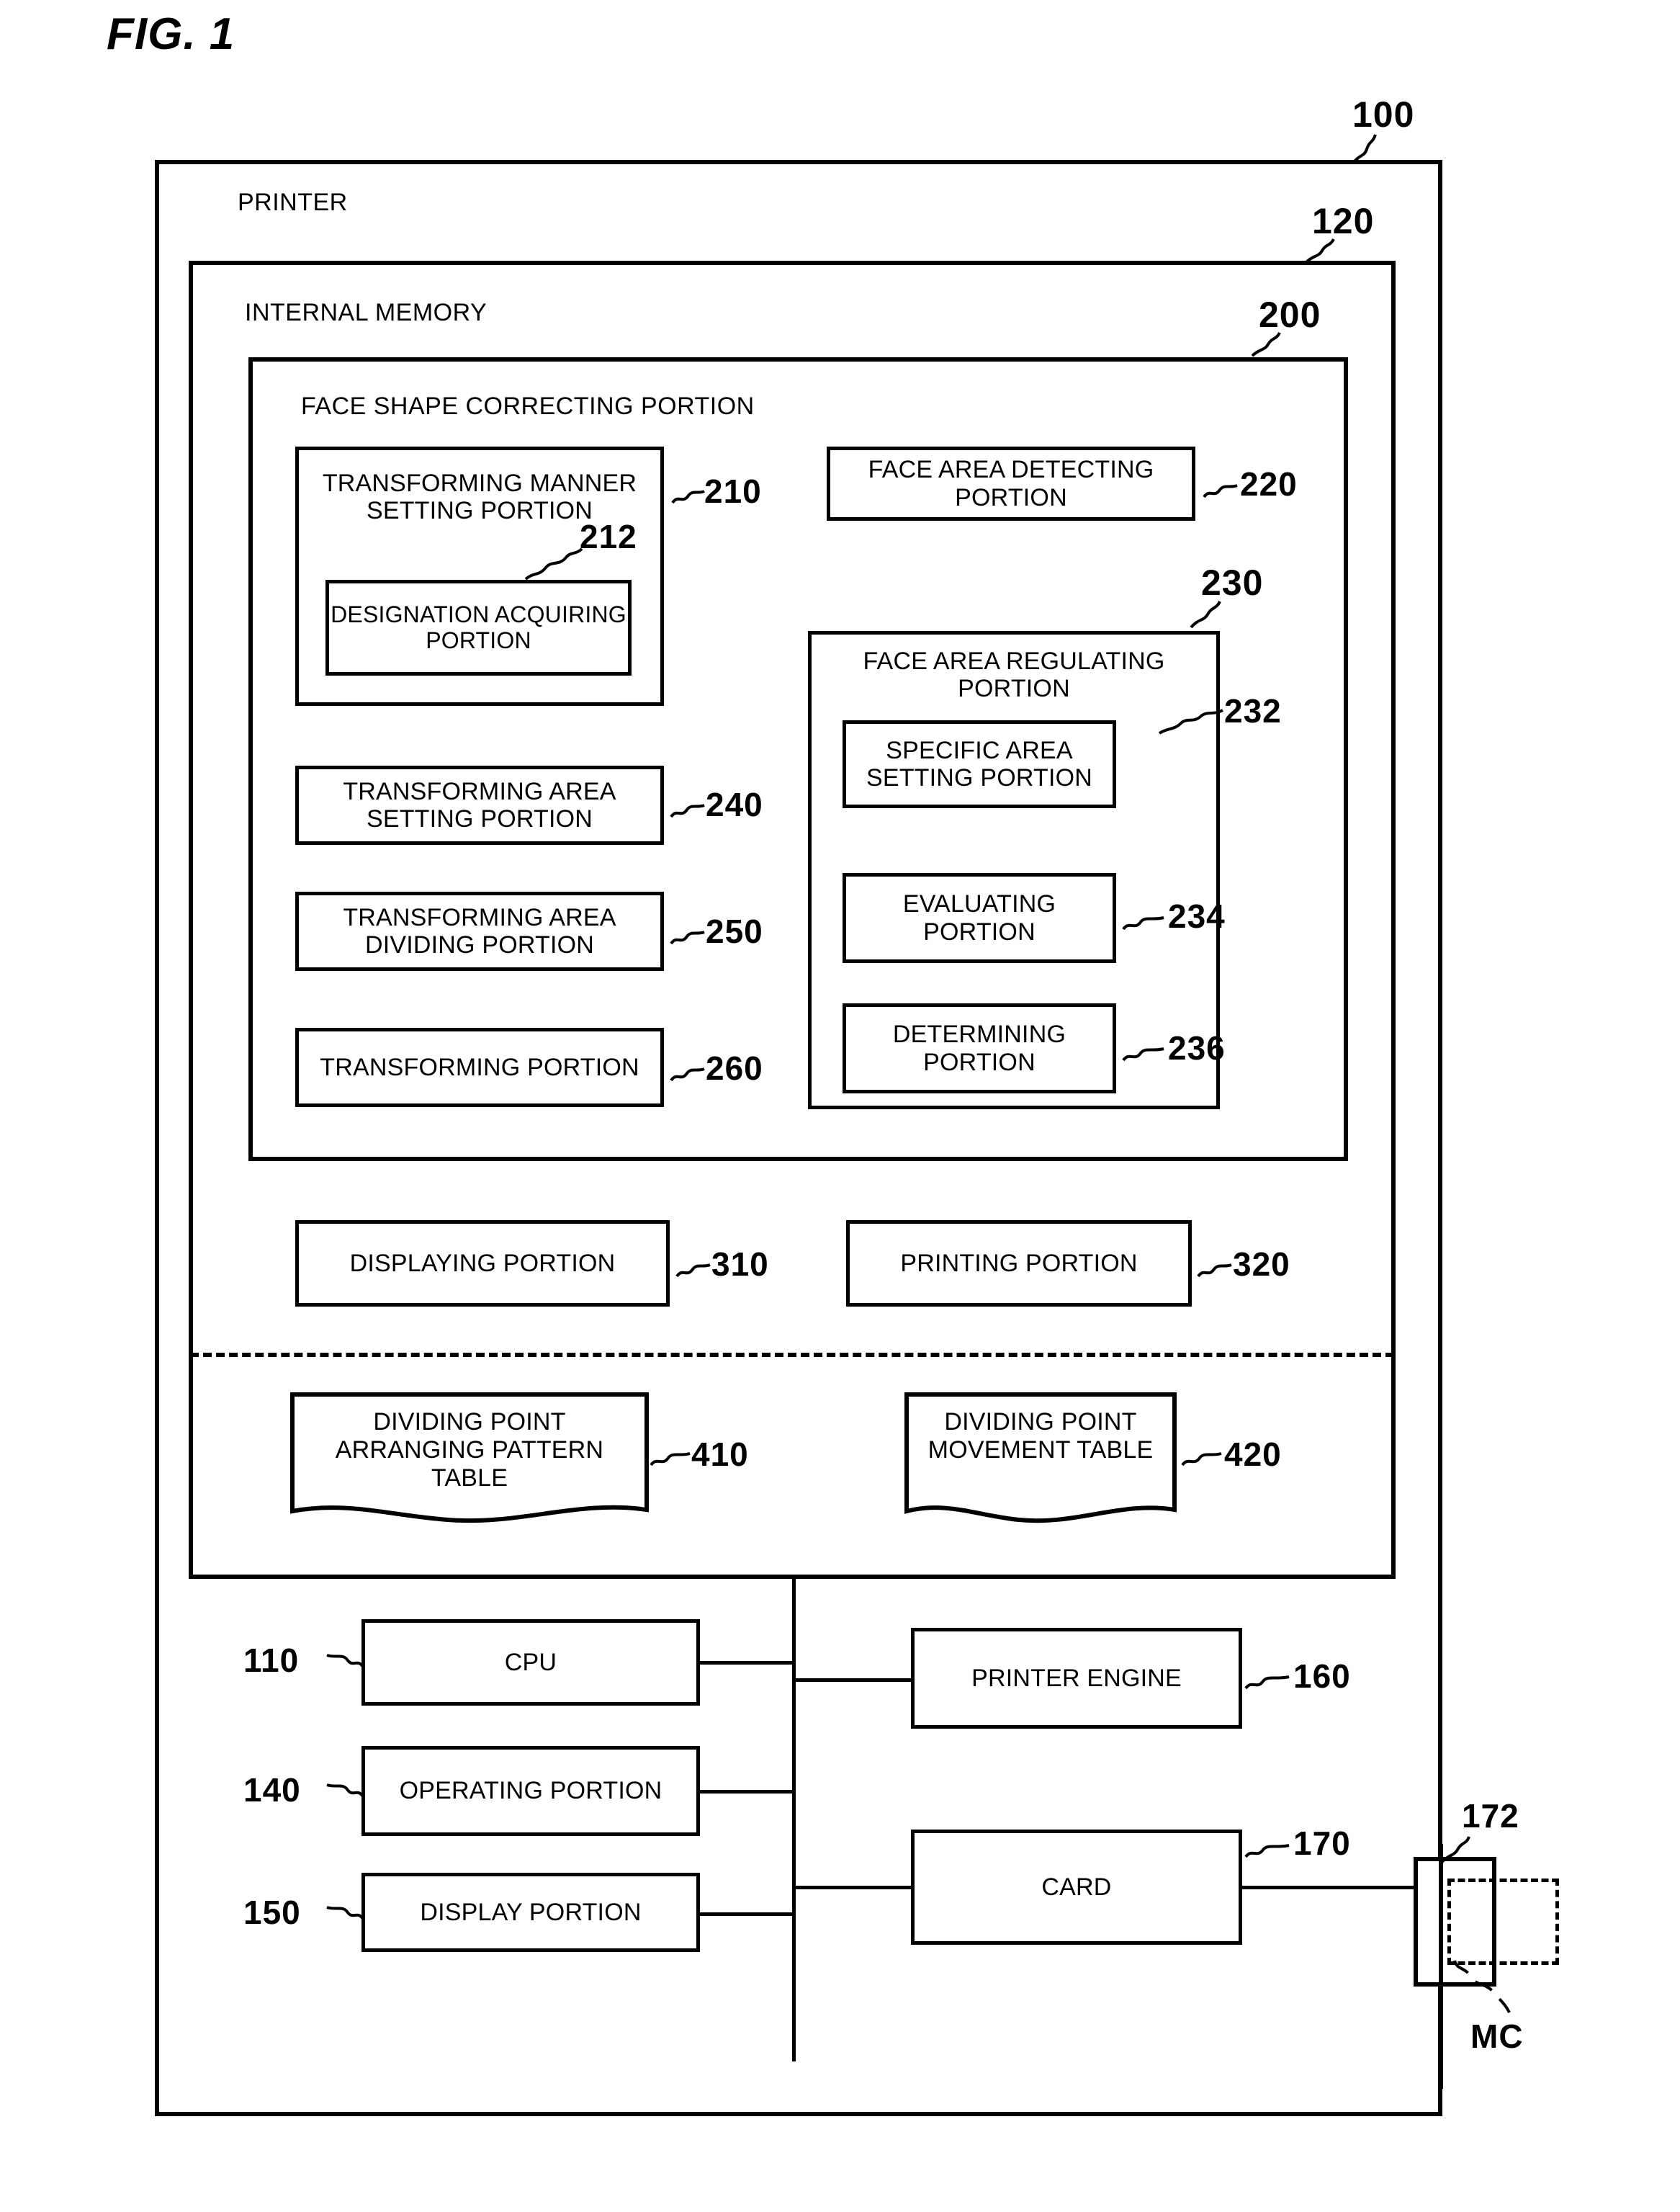 Image resolution: width=1680 pixels, height=2212 pixels. I want to click on ref-420: 420, so click(1253, 1454).